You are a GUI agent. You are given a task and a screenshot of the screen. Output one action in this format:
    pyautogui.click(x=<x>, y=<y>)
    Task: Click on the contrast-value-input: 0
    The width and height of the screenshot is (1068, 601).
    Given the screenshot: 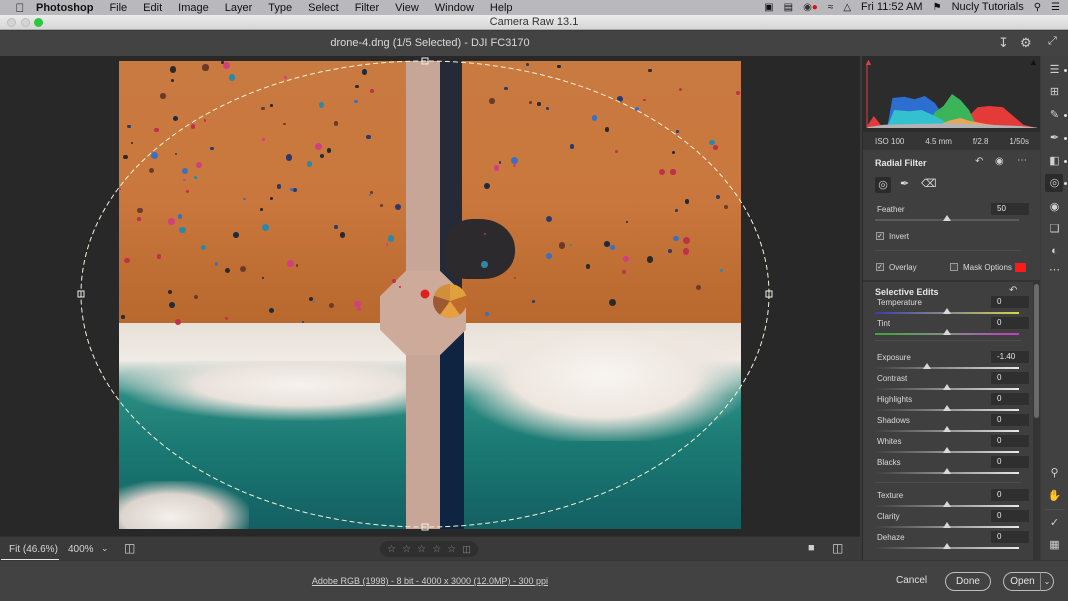 What is the action you would take?
    pyautogui.click(x=1010, y=378)
    